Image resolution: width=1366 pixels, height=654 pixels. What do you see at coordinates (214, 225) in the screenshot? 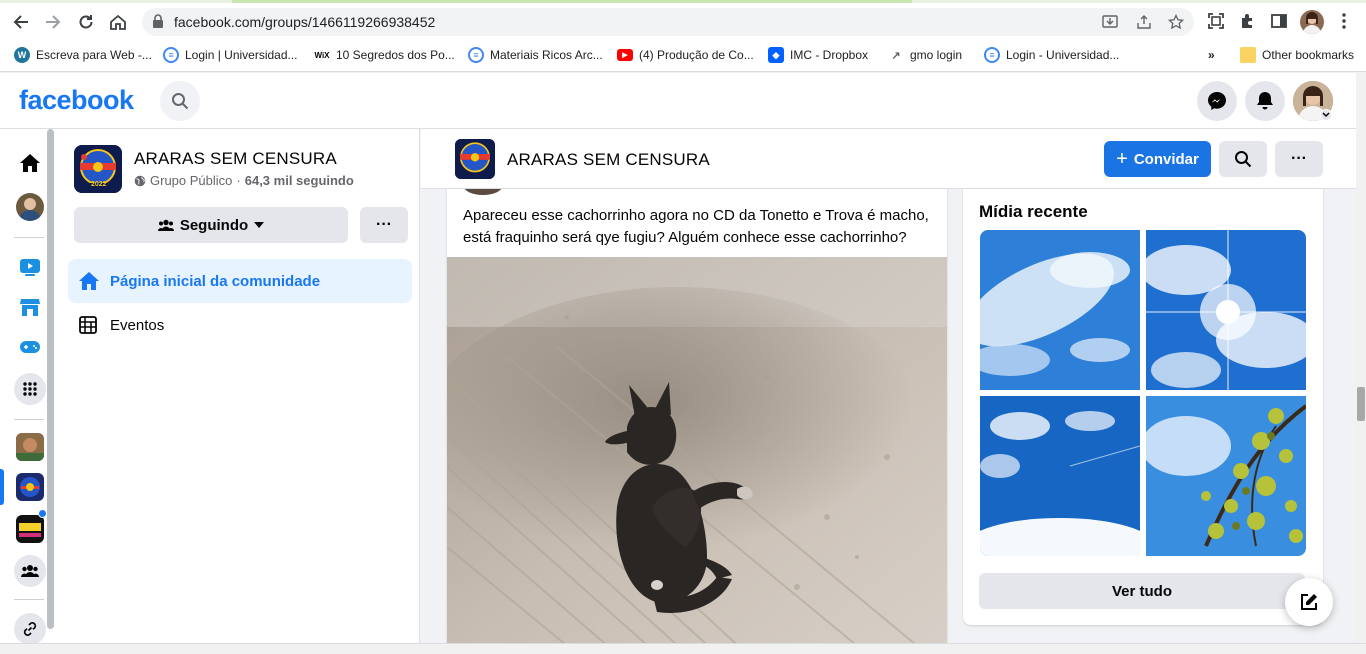
I see `following-label: Seguindo` at bounding box center [214, 225].